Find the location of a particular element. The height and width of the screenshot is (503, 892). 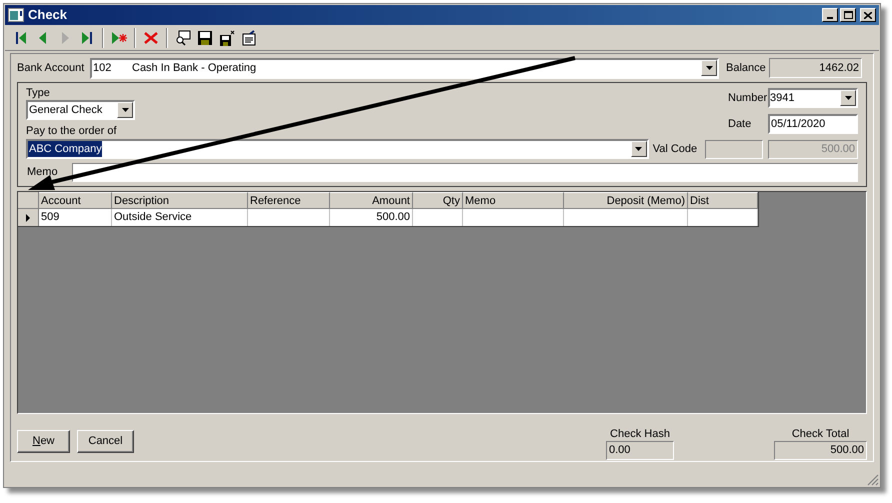

column-header: Deposit (Memo) is located at coordinates (626, 200).